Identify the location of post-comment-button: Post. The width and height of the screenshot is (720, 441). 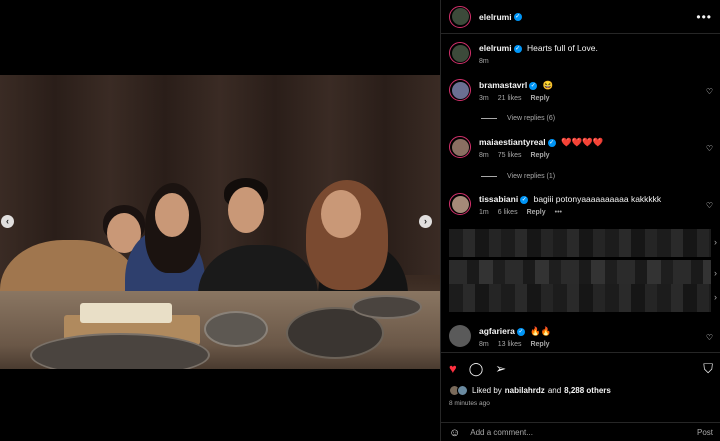
(705, 432).